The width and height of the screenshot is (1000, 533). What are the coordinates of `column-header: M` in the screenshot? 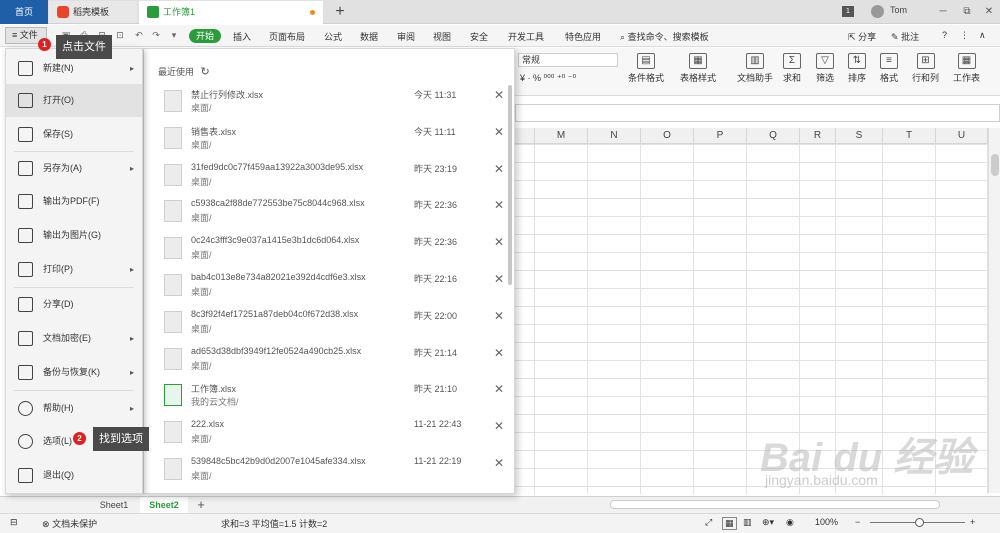 It's located at (561, 136).